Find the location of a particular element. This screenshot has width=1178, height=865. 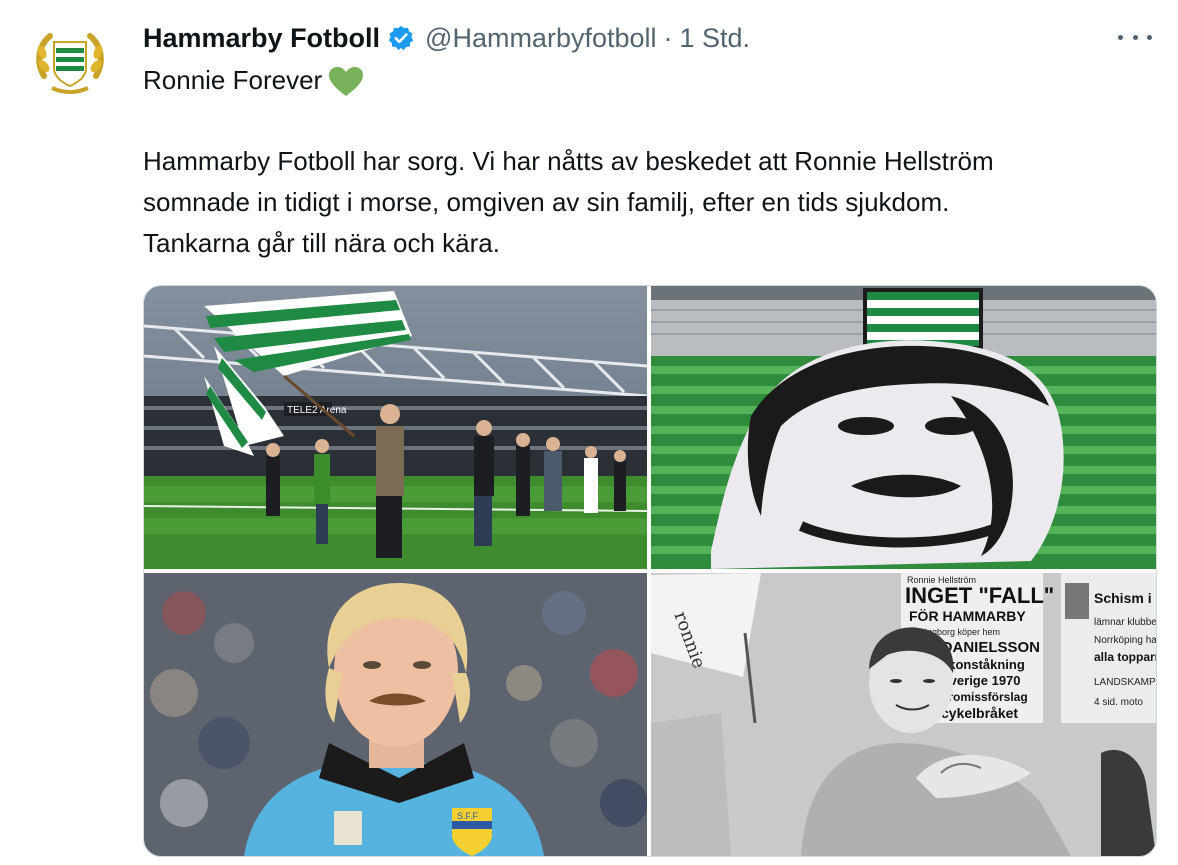

photo-stadium-flags: TELE2 Arena is located at coordinates (395, 427).